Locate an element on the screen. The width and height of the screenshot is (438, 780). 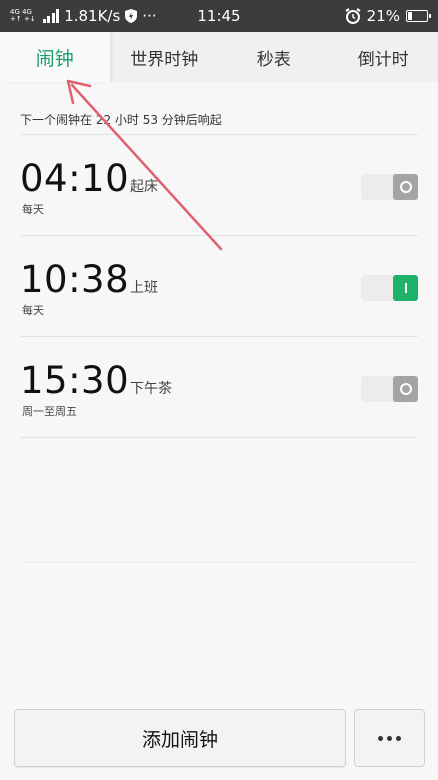
toggle-on-icon is located at coordinates (405, 288).